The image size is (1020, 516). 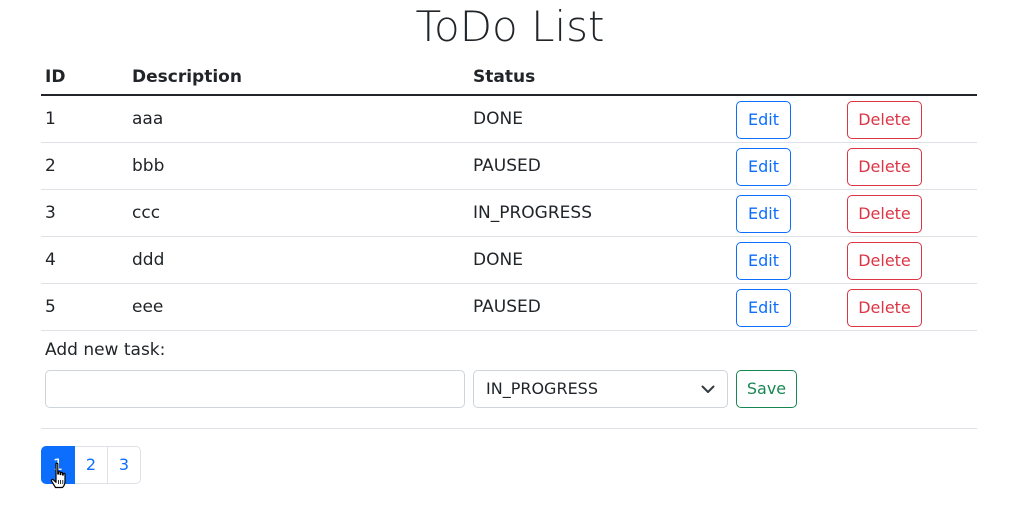 I want to click on task-status: IN_PROGRESS, so click(x=532, y=213).